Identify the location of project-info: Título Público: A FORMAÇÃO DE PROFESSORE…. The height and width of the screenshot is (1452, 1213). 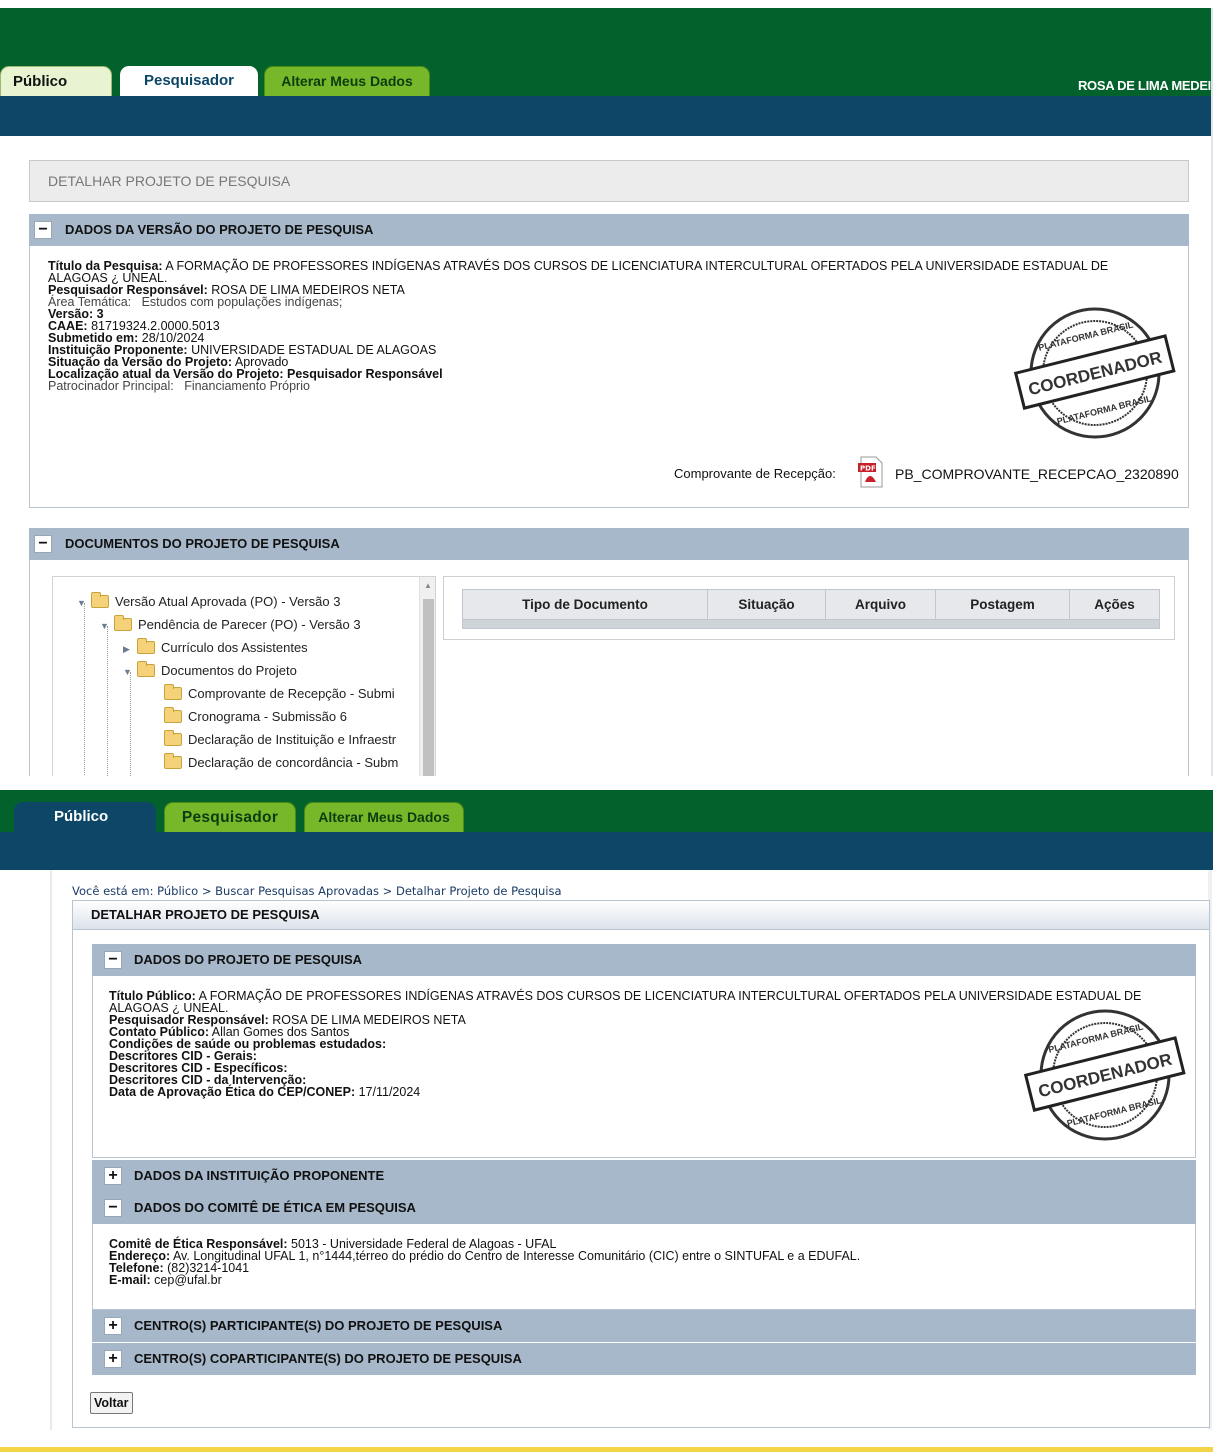
(625, 1044).